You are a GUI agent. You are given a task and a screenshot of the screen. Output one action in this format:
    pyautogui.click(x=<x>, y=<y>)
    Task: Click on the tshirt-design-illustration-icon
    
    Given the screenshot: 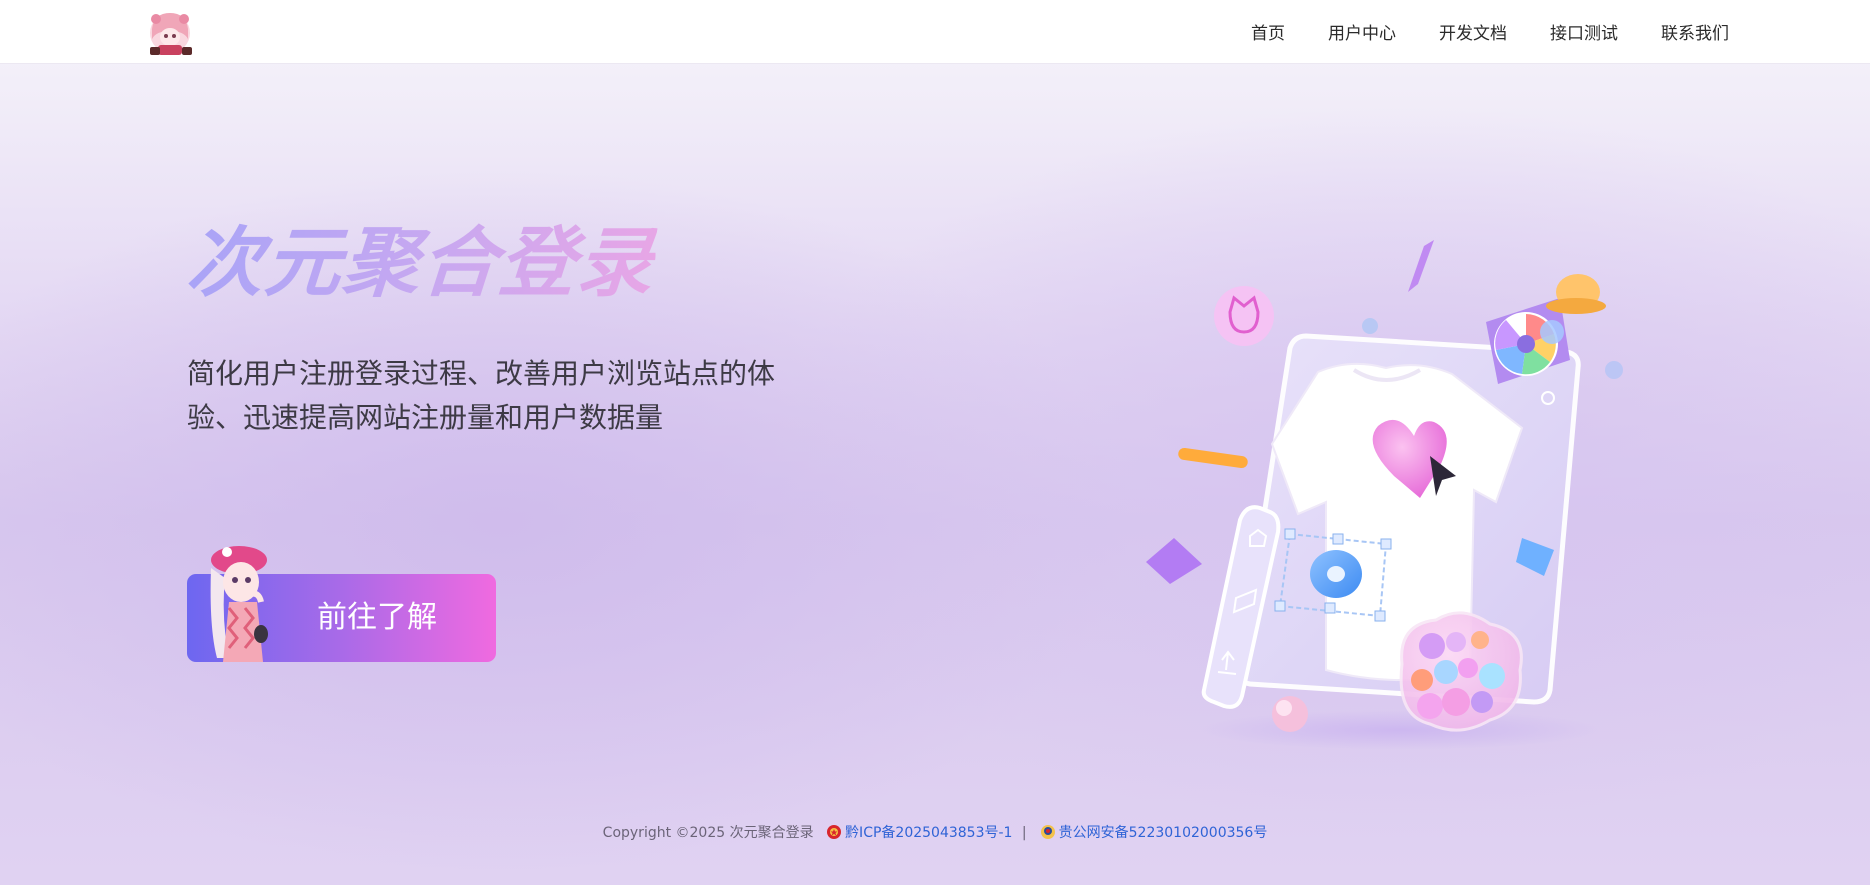 What is the action you would take?
    pyautogui.click(x=1384, y=495)
    